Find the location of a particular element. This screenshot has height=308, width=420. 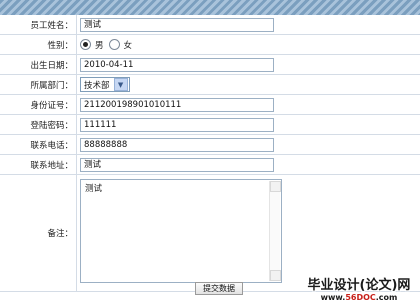

row-department: 所属部门： 技术部 ▼ is located at coordinates (210, 85).